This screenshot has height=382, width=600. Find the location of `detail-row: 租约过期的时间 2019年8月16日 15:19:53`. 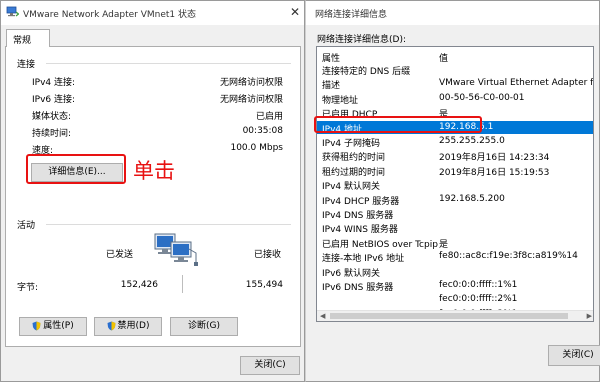

detail-row: 租约过期的时间 2019年8月16日 15:19:53 is located at coordinates (455, 171).